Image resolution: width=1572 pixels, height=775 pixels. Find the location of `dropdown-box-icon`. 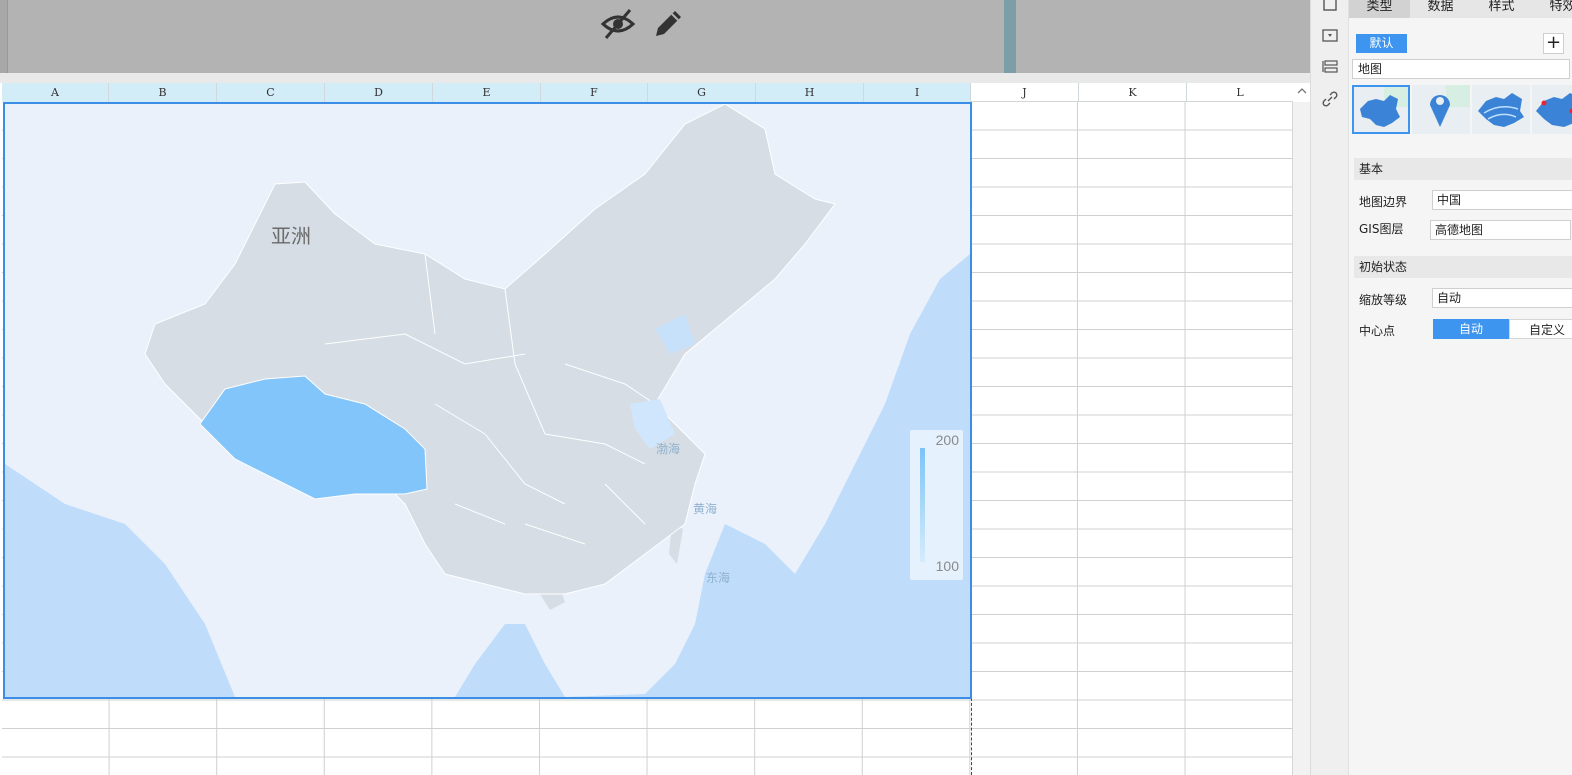

dropdown-box-icon is located at coordinates (1330, 35).